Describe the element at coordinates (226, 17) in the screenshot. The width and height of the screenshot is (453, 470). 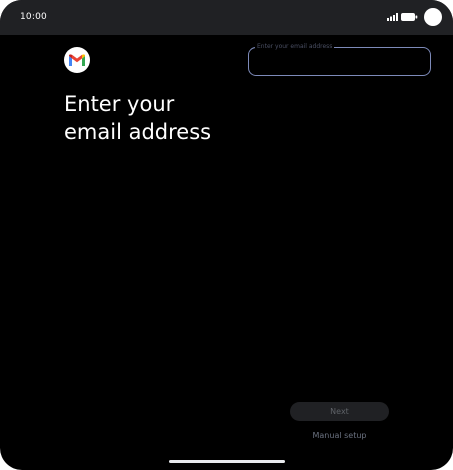
I see `status-bar: 10:00` at that location.